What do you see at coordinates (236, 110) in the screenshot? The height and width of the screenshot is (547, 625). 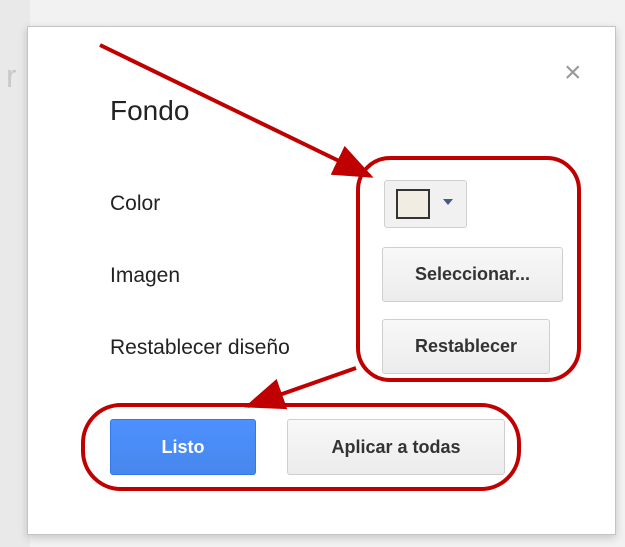 I see `annotation-arrow-to-controls` at bounding box center [236, 110].